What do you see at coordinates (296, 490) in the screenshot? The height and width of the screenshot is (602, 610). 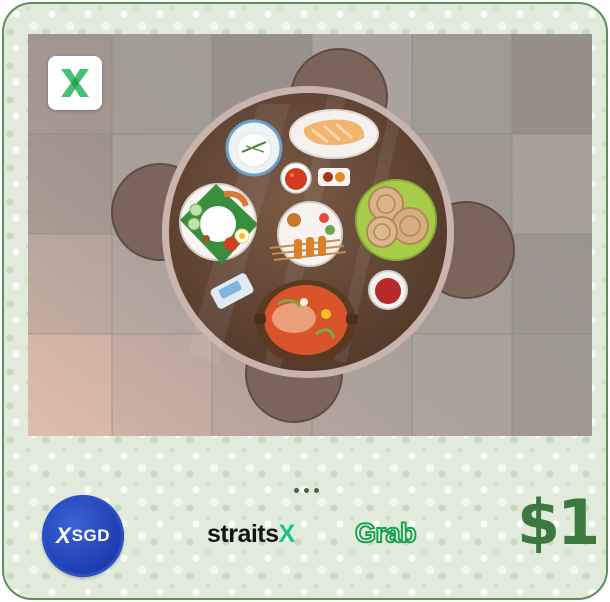 I see `ellipsis-dots-icon` at bounding box center [296, 490].